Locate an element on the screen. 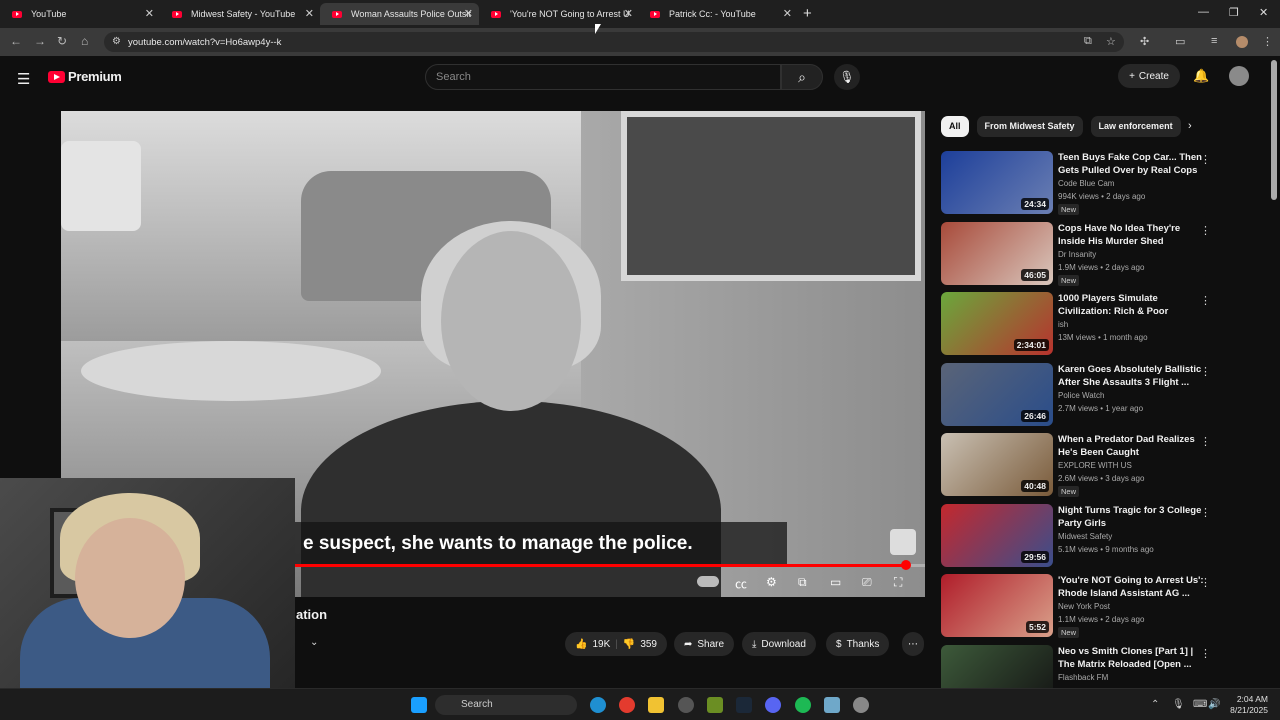 The height and width of the screenshot is (720, 1280). maximize-icon: ❐ is located at coordinates (1234, 12).